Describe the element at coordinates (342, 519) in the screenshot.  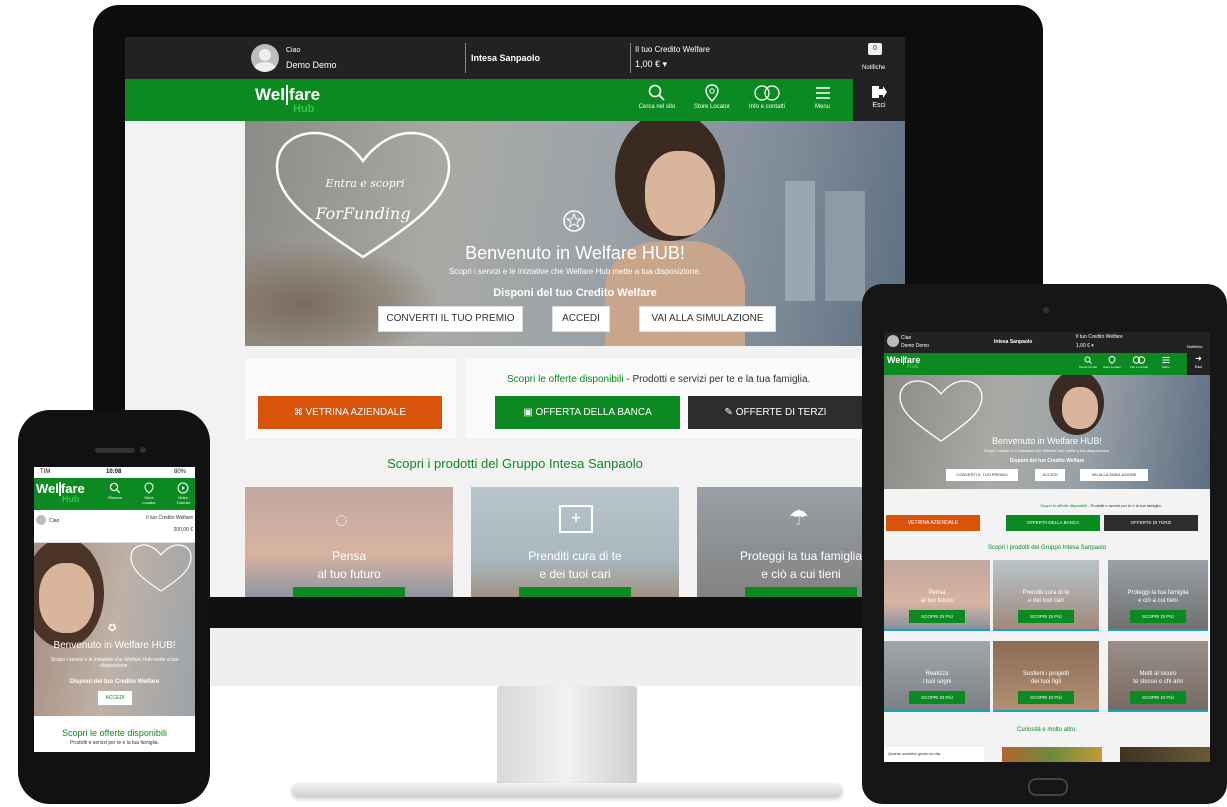
I see `piggy-bank-icon: ◌` at that location.